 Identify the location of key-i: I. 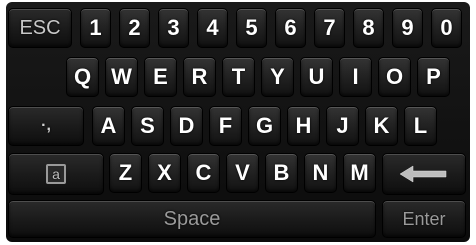
(355, 77).